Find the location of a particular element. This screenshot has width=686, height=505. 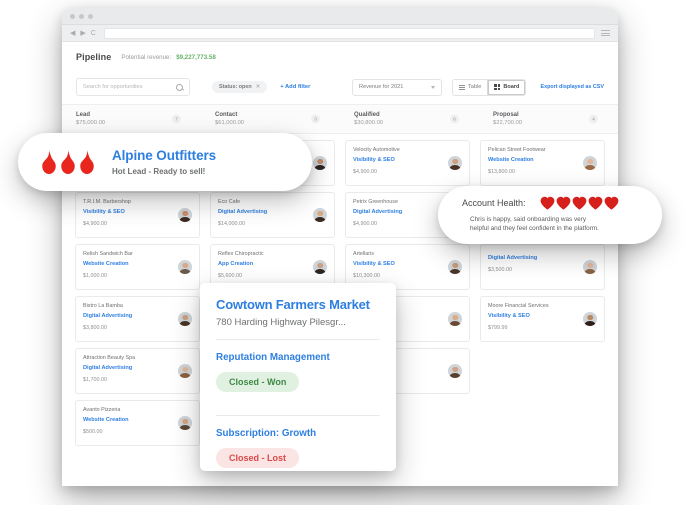

stage-amount: $61,000.00 is located at coordinates (230, 123).